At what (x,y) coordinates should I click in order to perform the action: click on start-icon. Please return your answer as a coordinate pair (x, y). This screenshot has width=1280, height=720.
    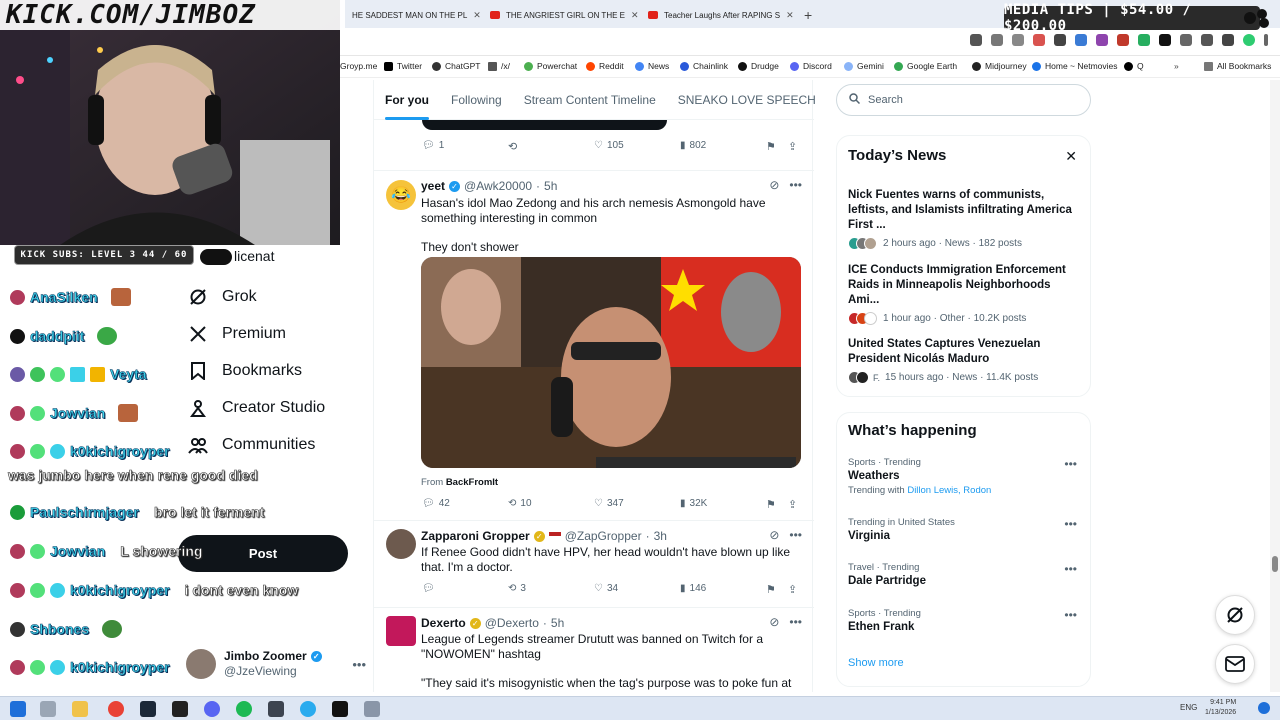
    Looking at the image, I should click on (18, 709).